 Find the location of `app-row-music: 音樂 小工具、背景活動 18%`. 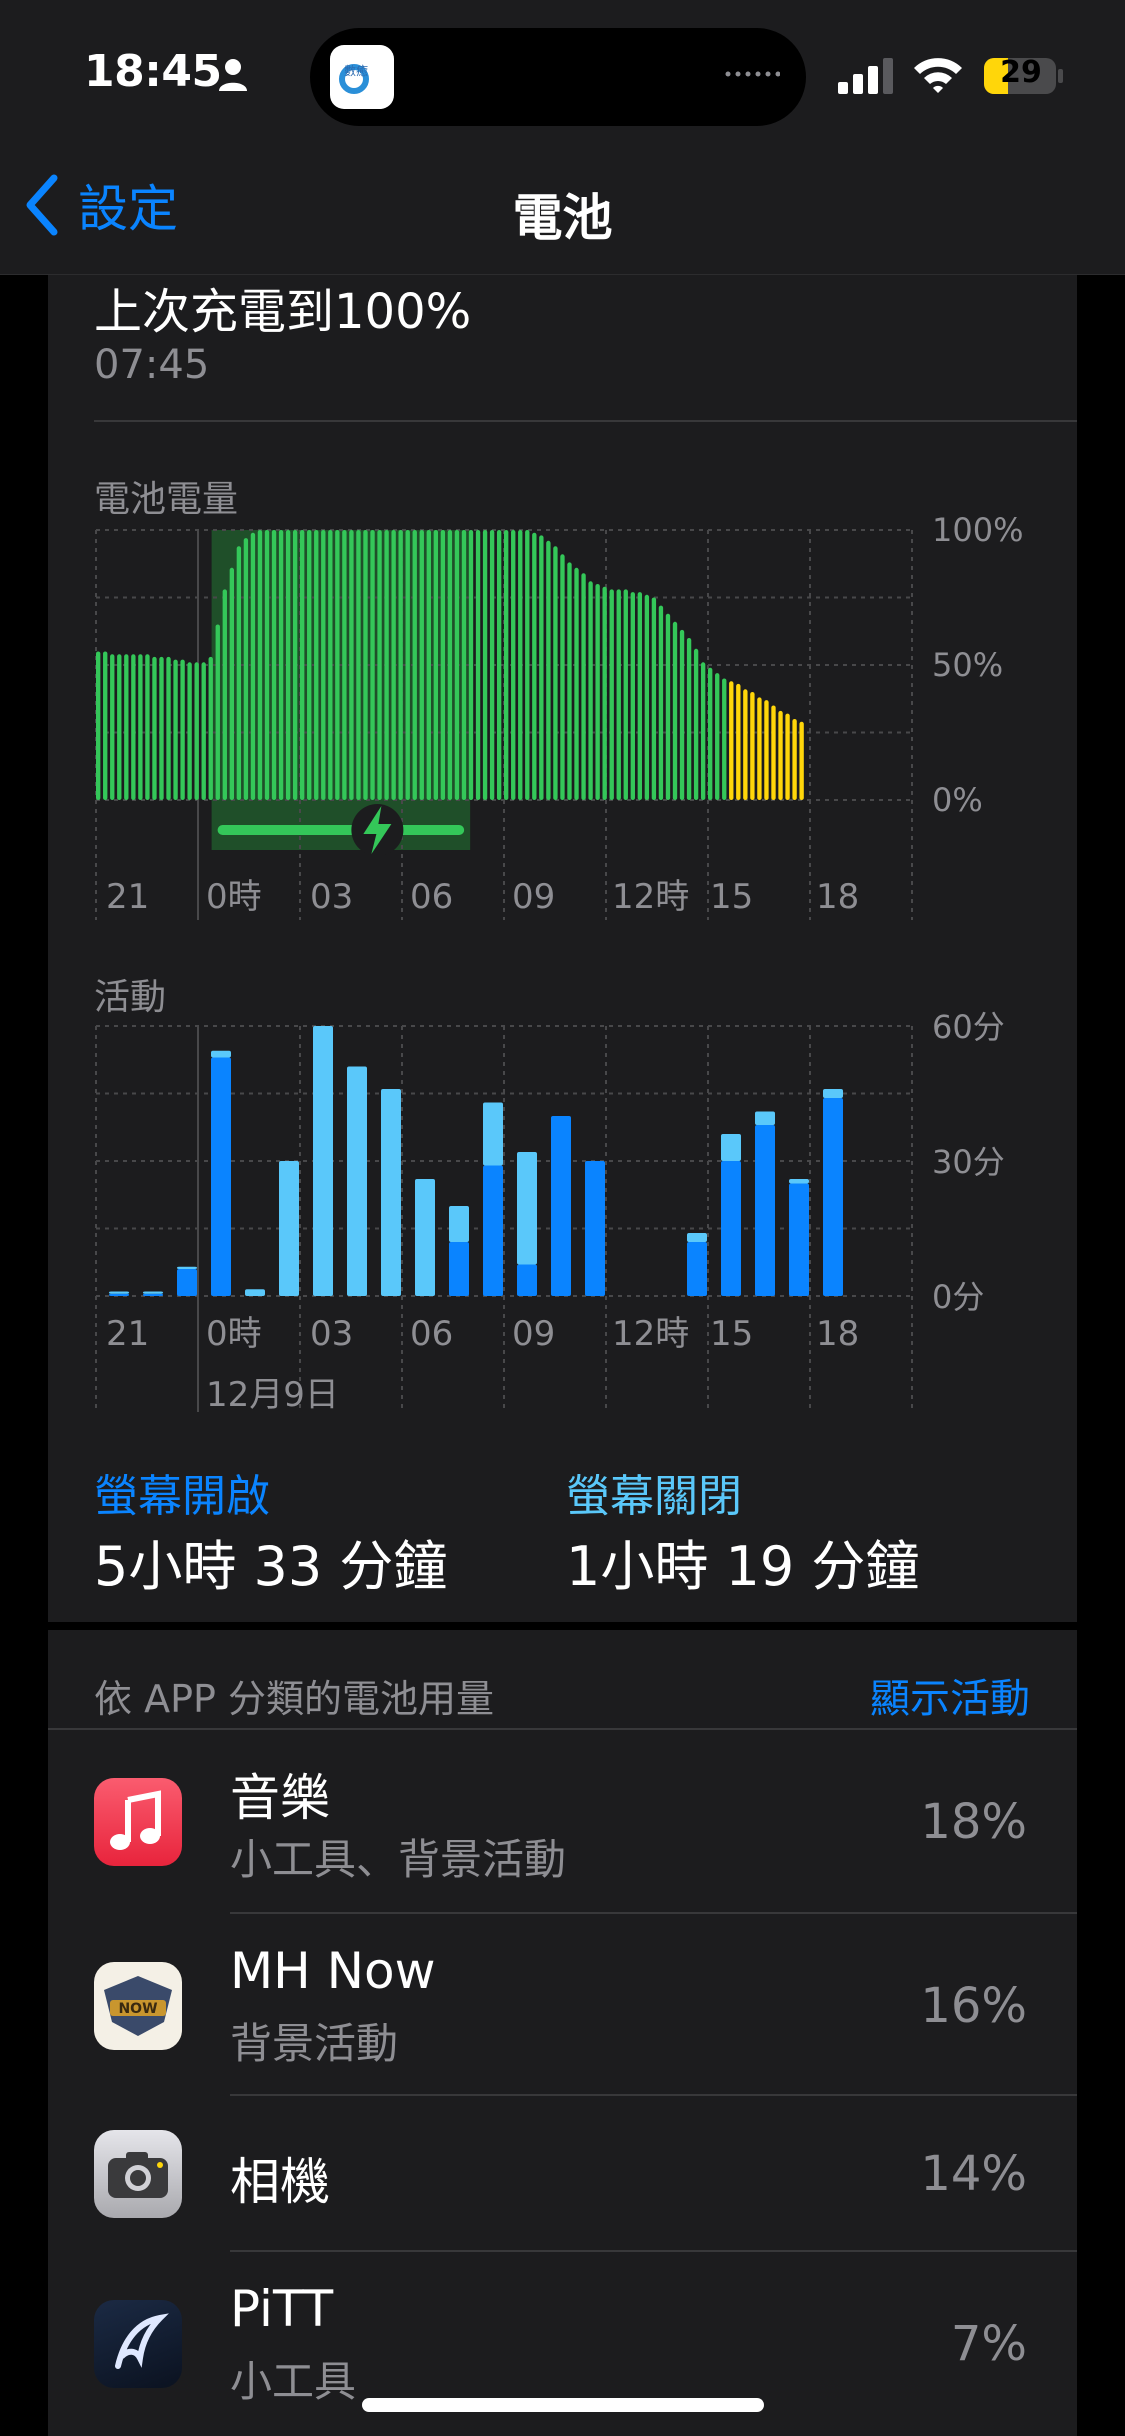

app-row-music: 音樂 小工具、背景活動 18% is located at coordinates (562, 1821).